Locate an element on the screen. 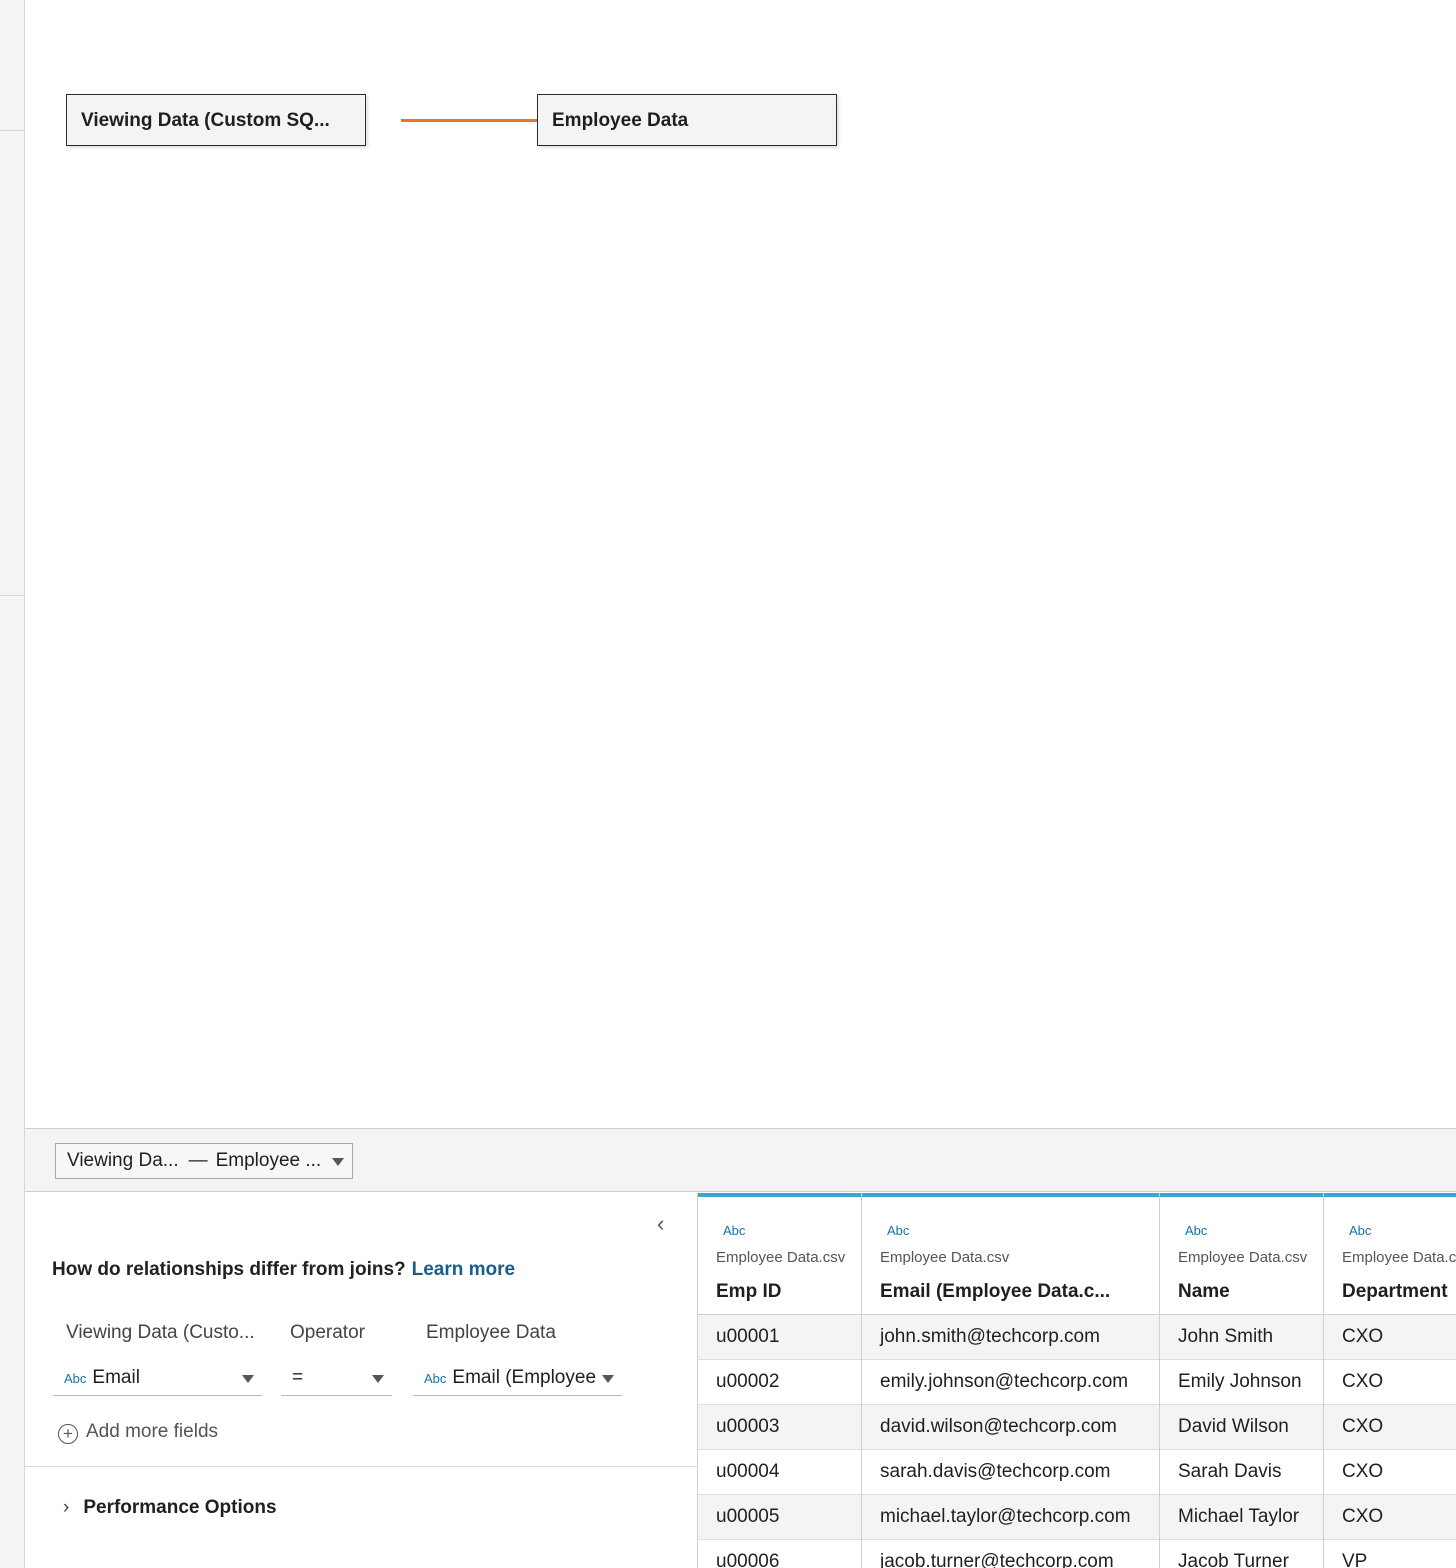  grid-cell: michael.taylor@techcorp.com is located at coordinates (1010, 1517).